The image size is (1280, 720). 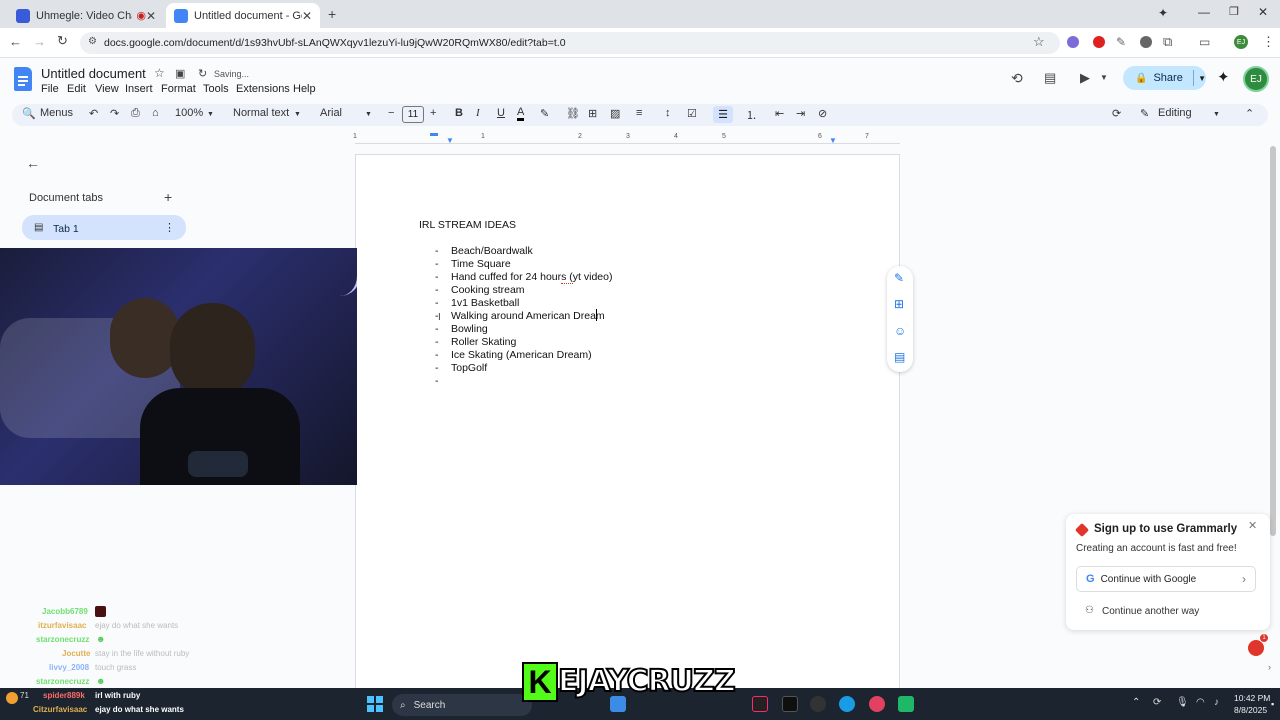 I want to click on emoji-reaction-icon: ☺, so click(x=900, y=331).